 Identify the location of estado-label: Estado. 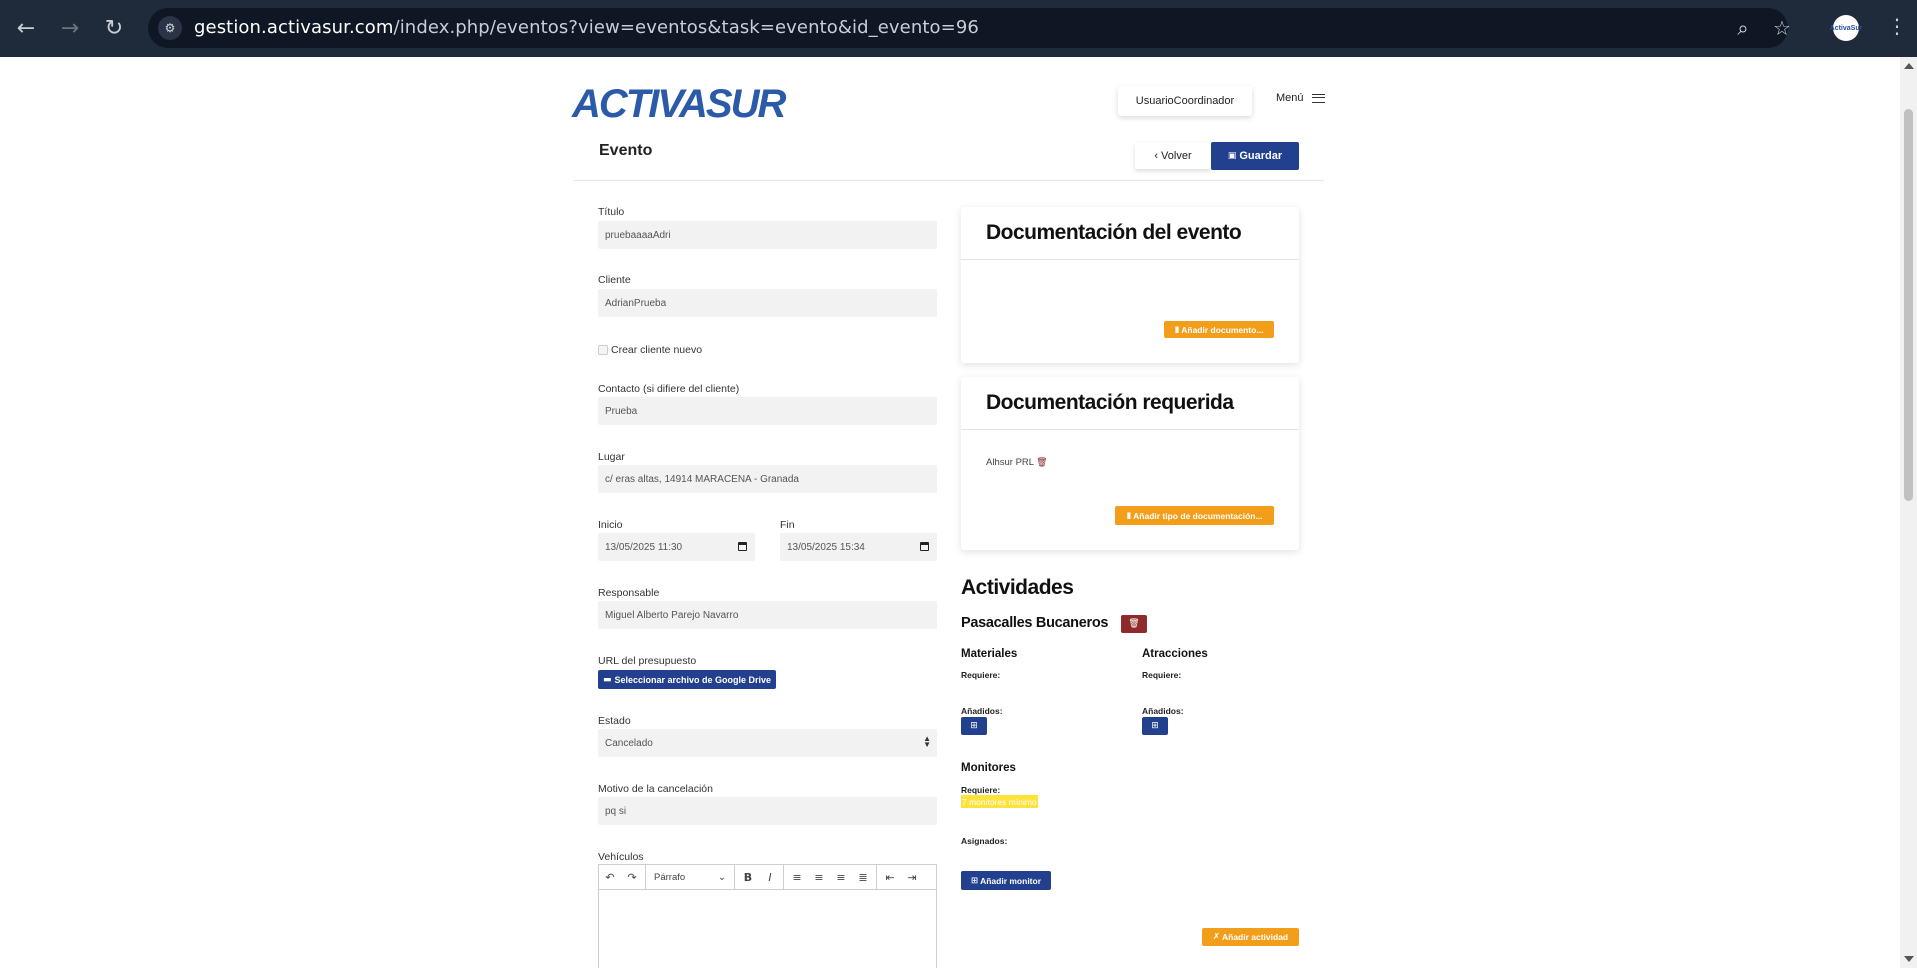
(614, 721).